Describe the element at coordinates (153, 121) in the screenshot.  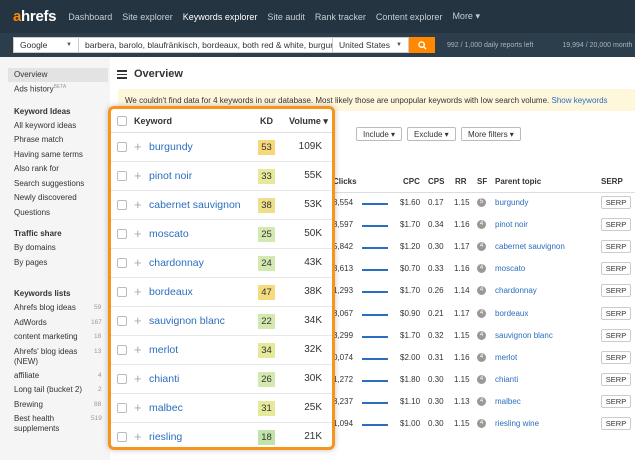
I see `col-keyword: Keyword` at that location.